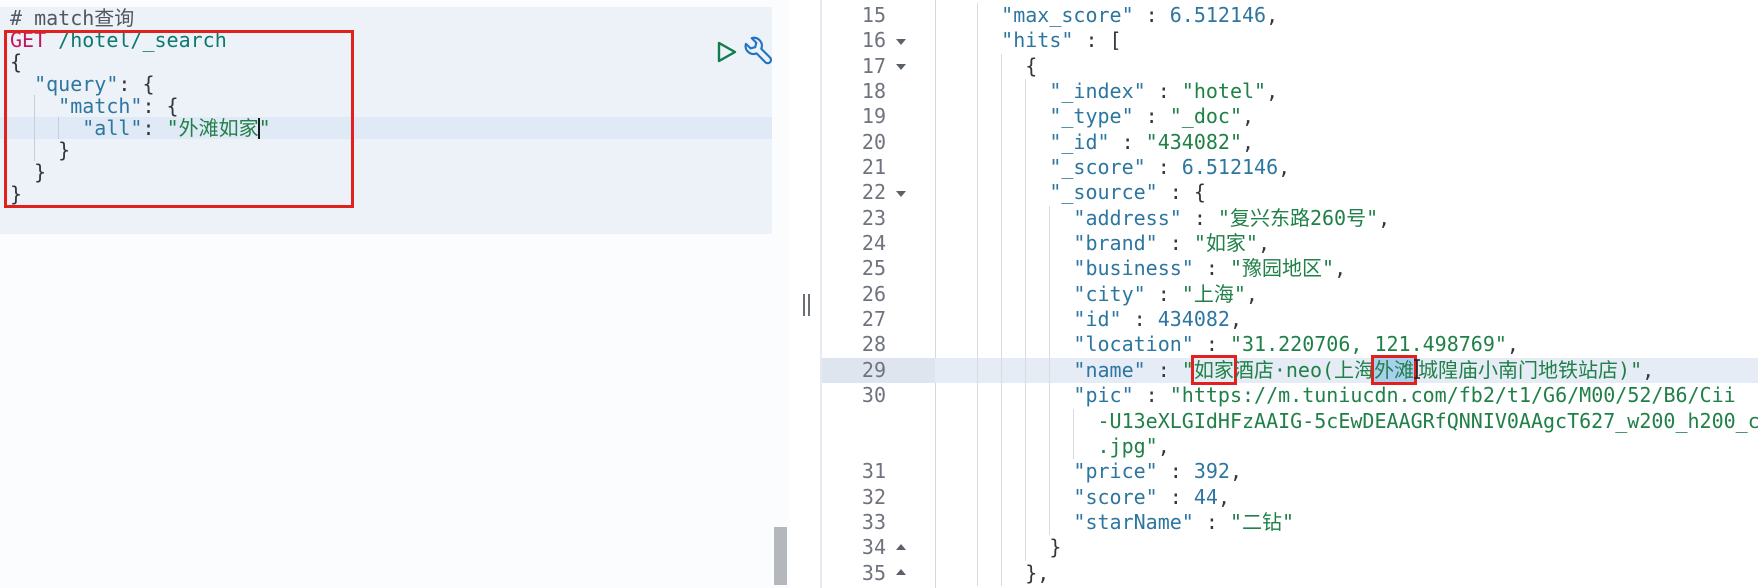  I want to click on code-token: "location", so click(1133, 344).